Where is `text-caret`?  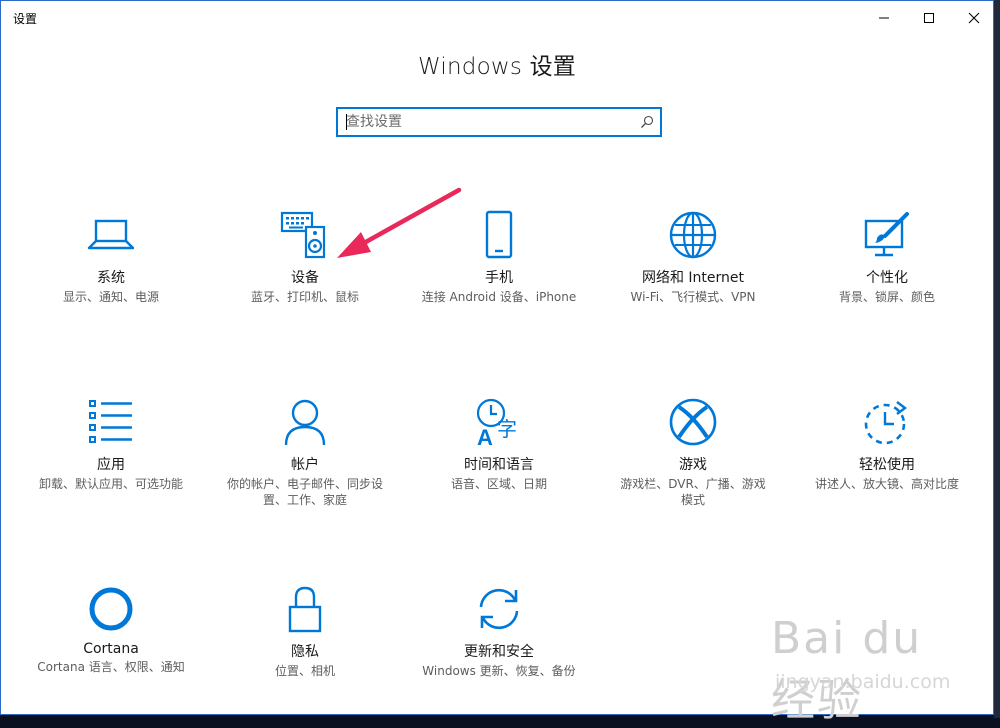
text-caret is located at coordinates (346, 122).